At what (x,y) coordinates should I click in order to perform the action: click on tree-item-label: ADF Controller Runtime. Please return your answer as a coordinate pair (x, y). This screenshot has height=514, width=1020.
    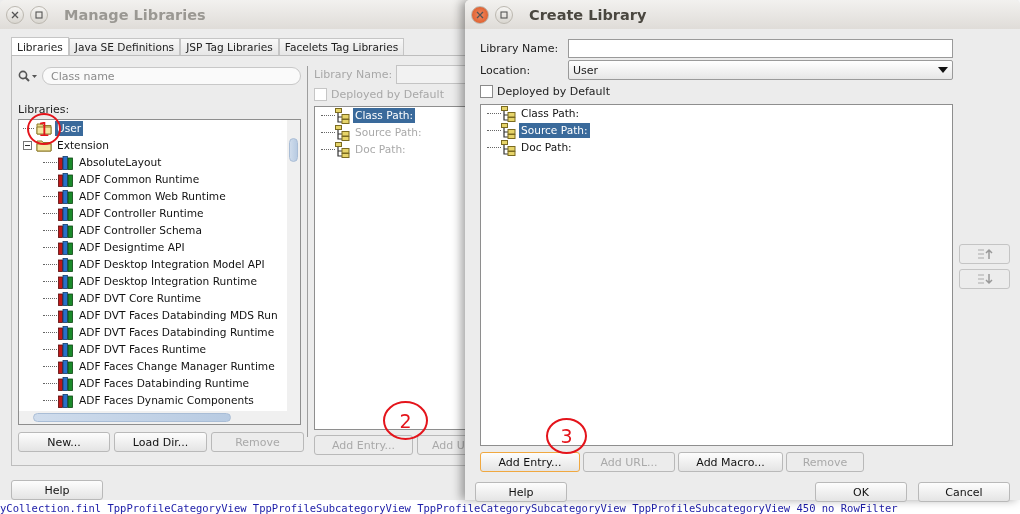
    Looking at the image, I should click on (141, 213).